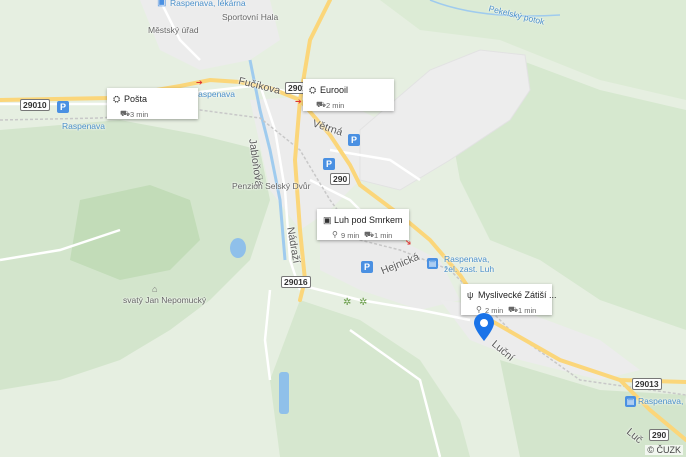  What do you see at coordinates (250, 17) in the screenshot?
I see `place-label-sportovni-hala: Sportovní Hala` at bounding box center [250, 17].